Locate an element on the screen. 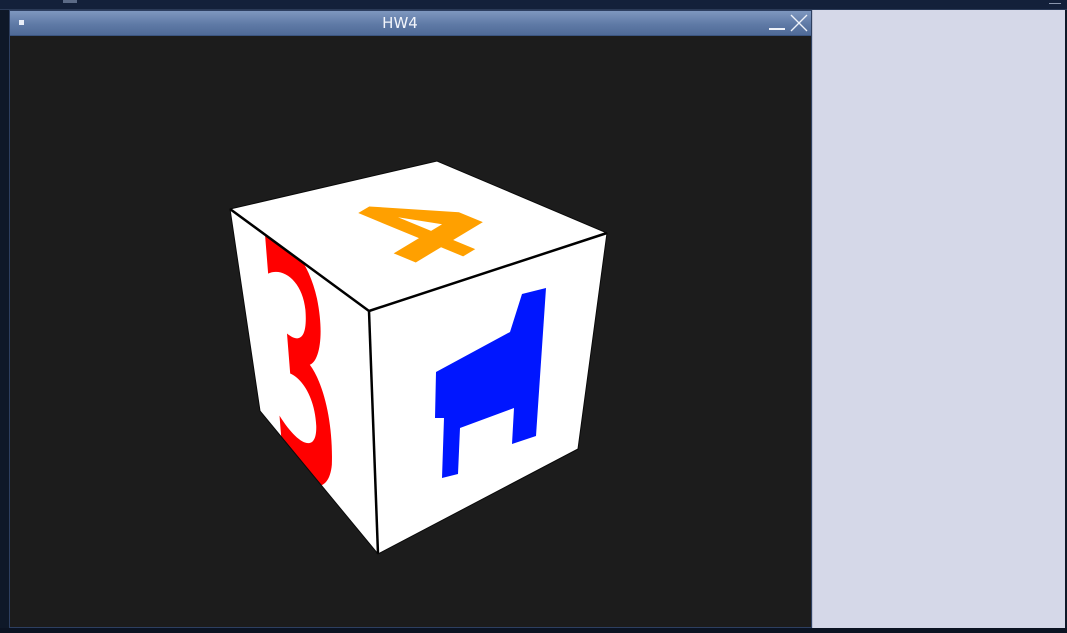 Image resolution: width=1067 pixels, height=633 pixels. bottom-panel is located at coordinates (533, 630).